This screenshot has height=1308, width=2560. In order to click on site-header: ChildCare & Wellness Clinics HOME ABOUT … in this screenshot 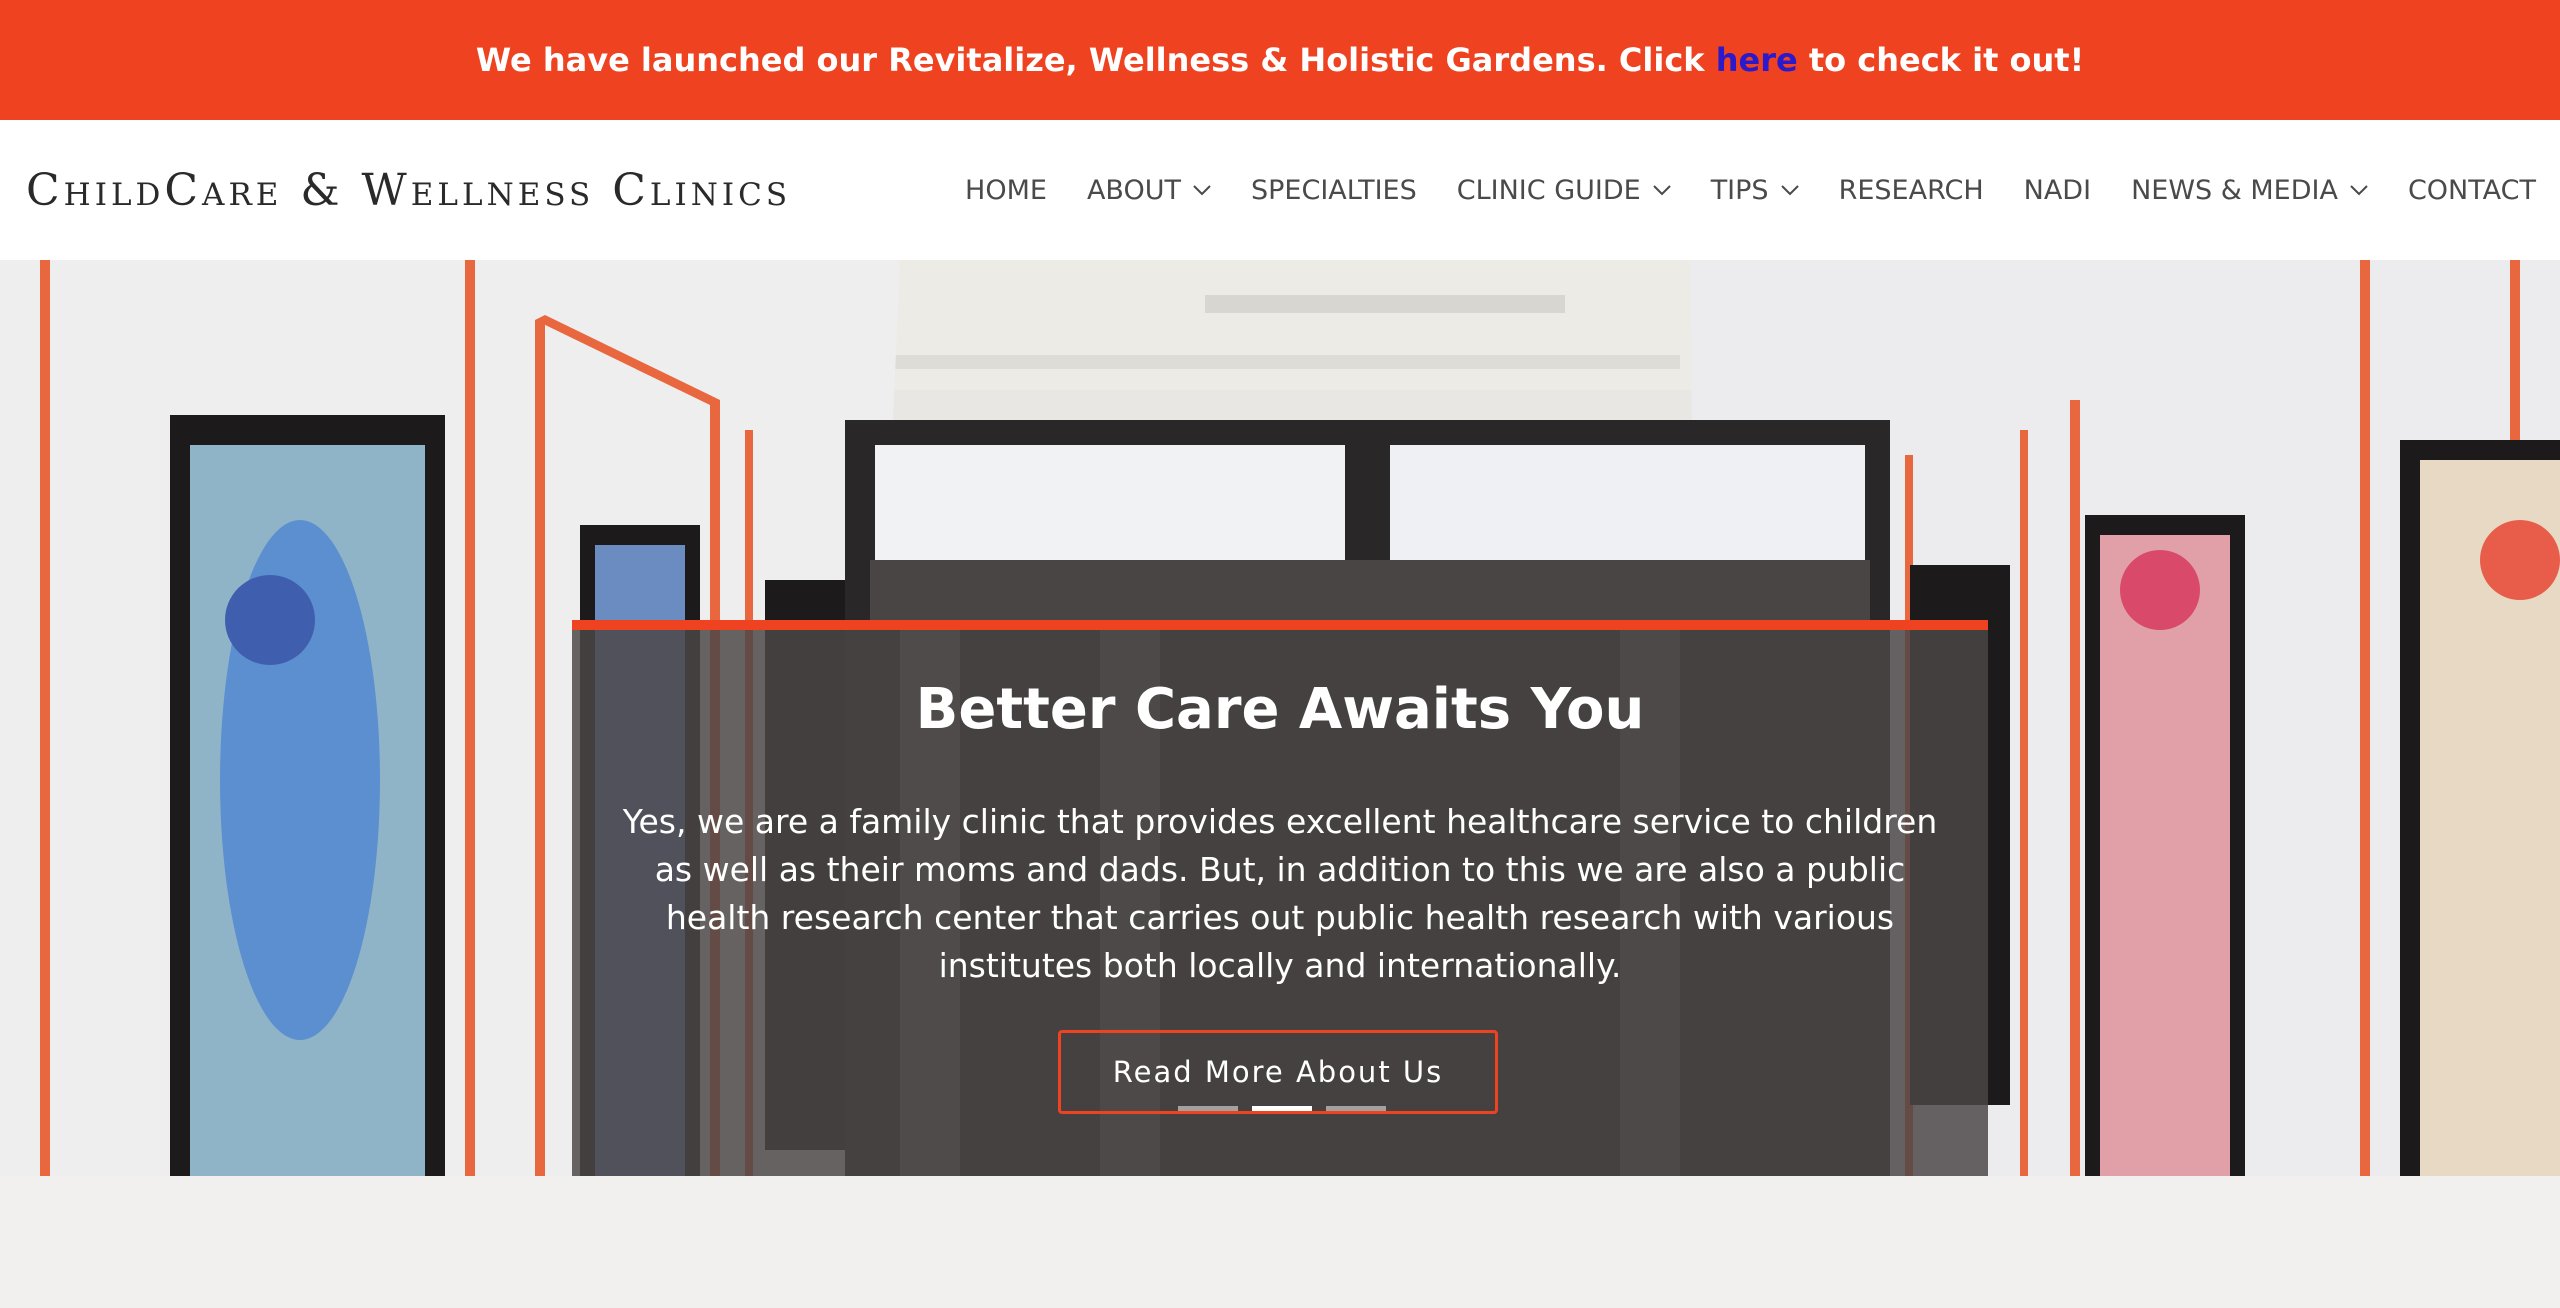, I will do `click(1280, 190)`.